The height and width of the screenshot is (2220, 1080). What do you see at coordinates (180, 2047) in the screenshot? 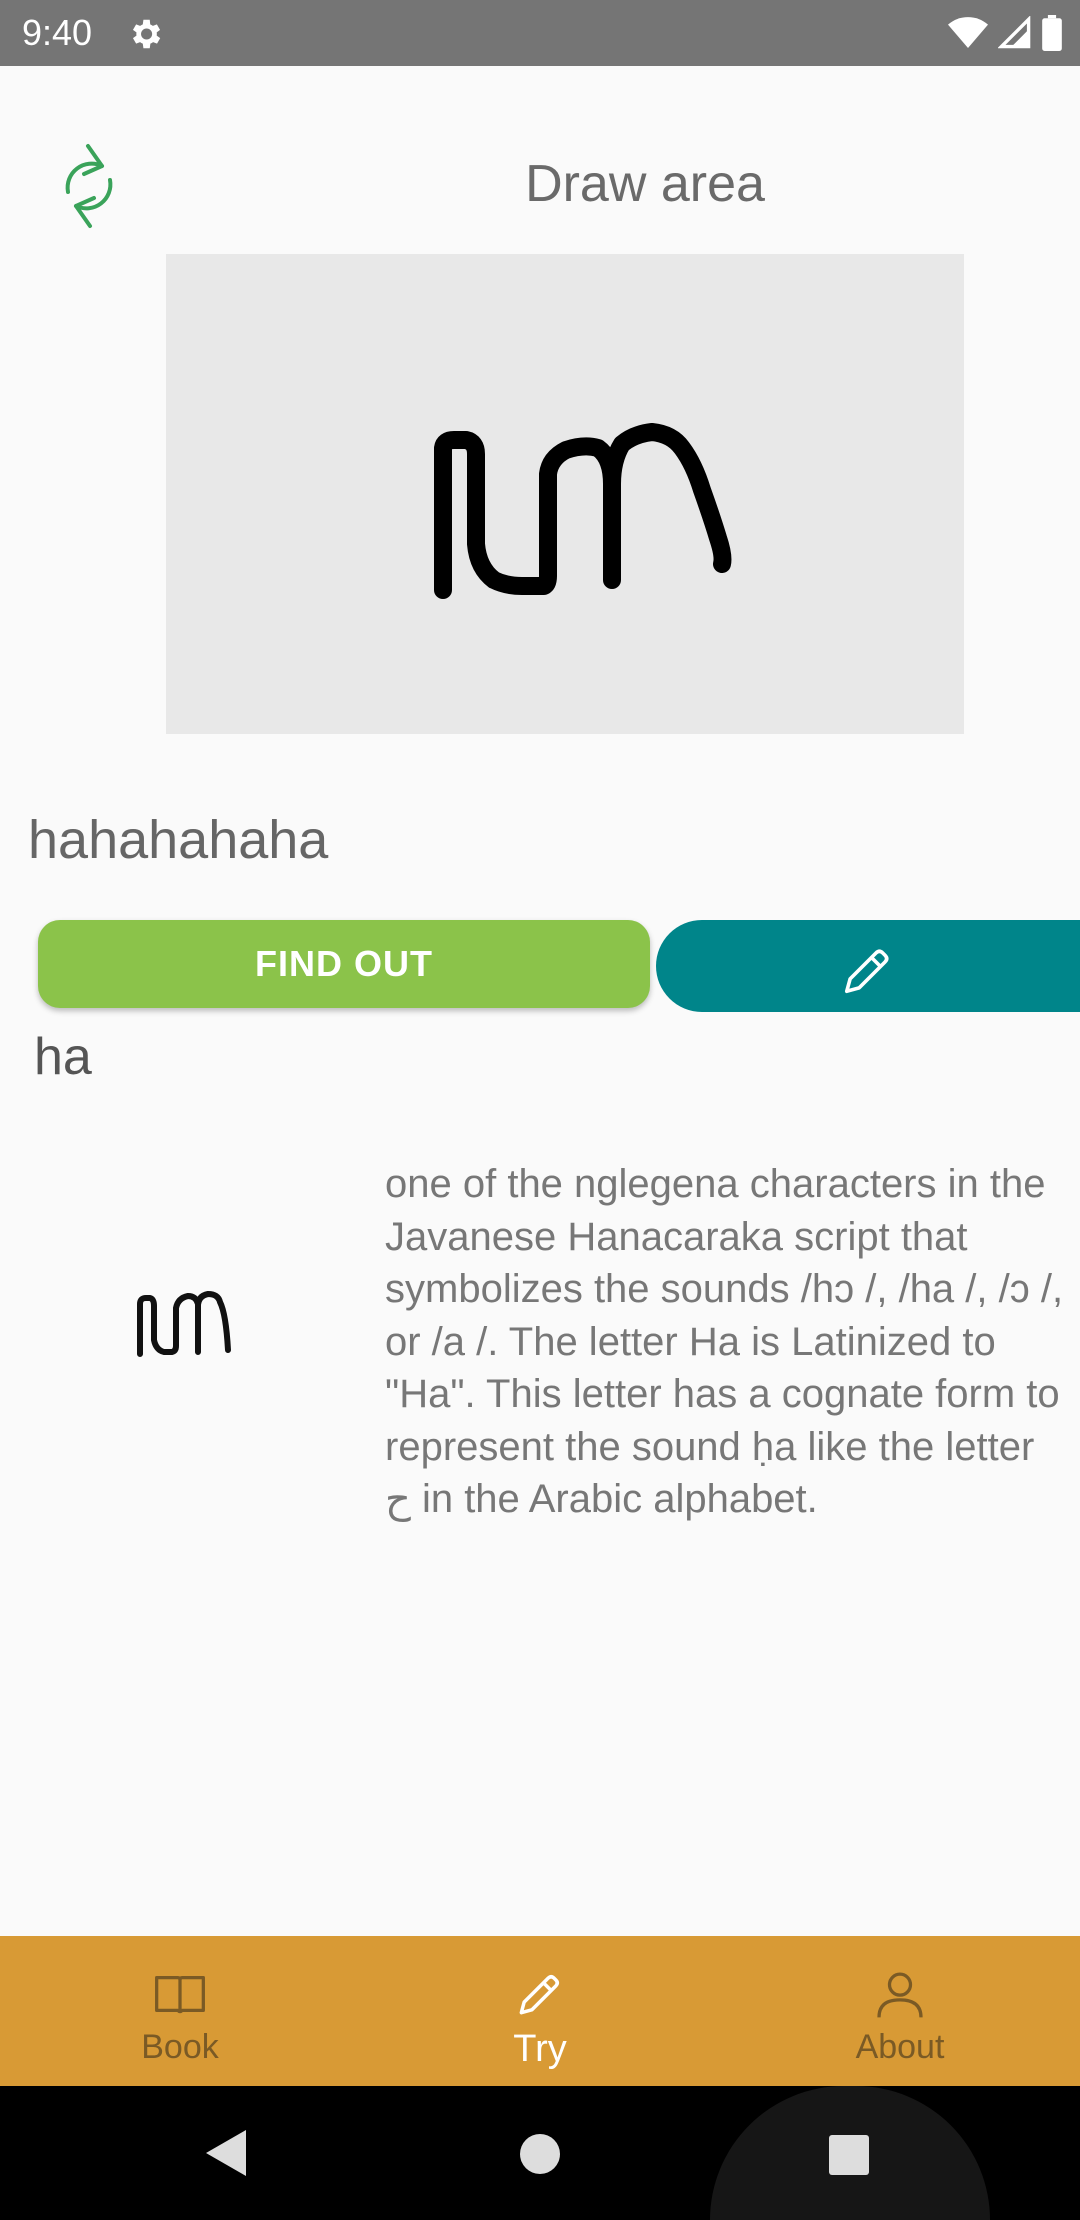
I see `nav-label-book: Book` at bounding box center [180, 2047].